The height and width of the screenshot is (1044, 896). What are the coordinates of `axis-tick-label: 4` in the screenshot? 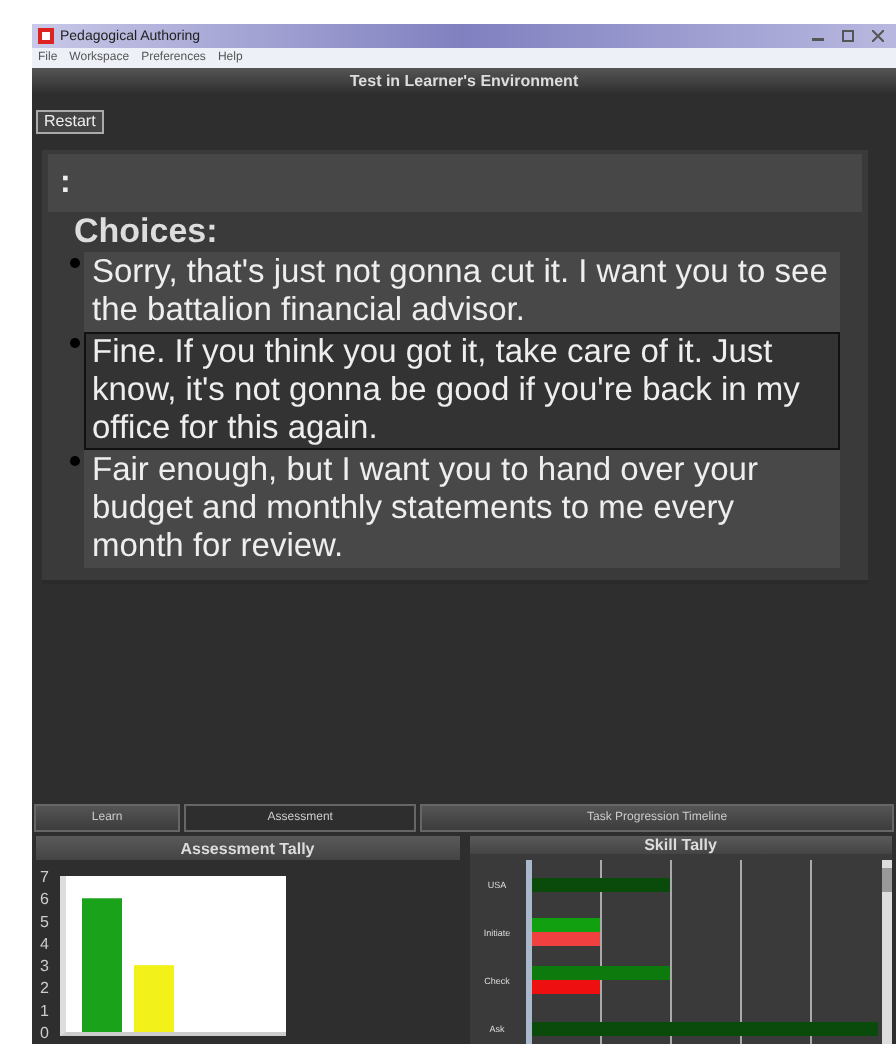 It's located at (44, 943).